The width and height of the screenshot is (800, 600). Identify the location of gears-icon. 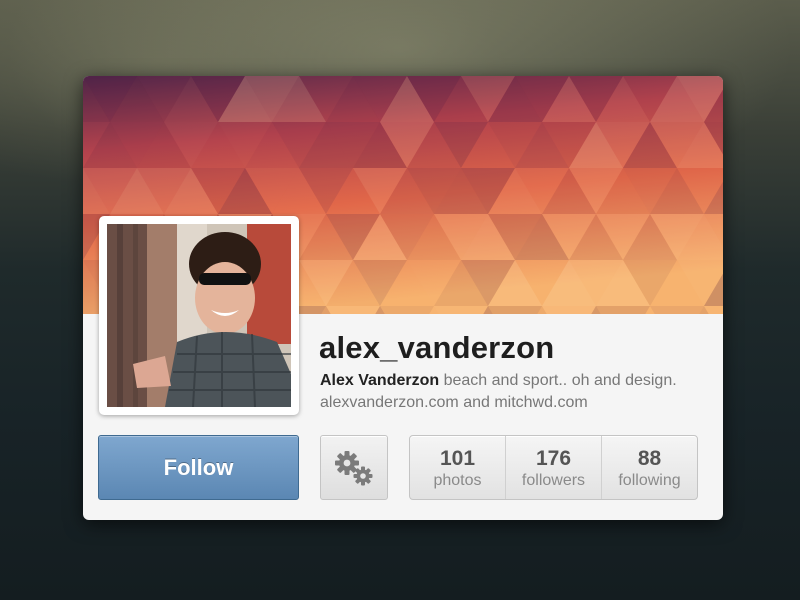
(354, 468).